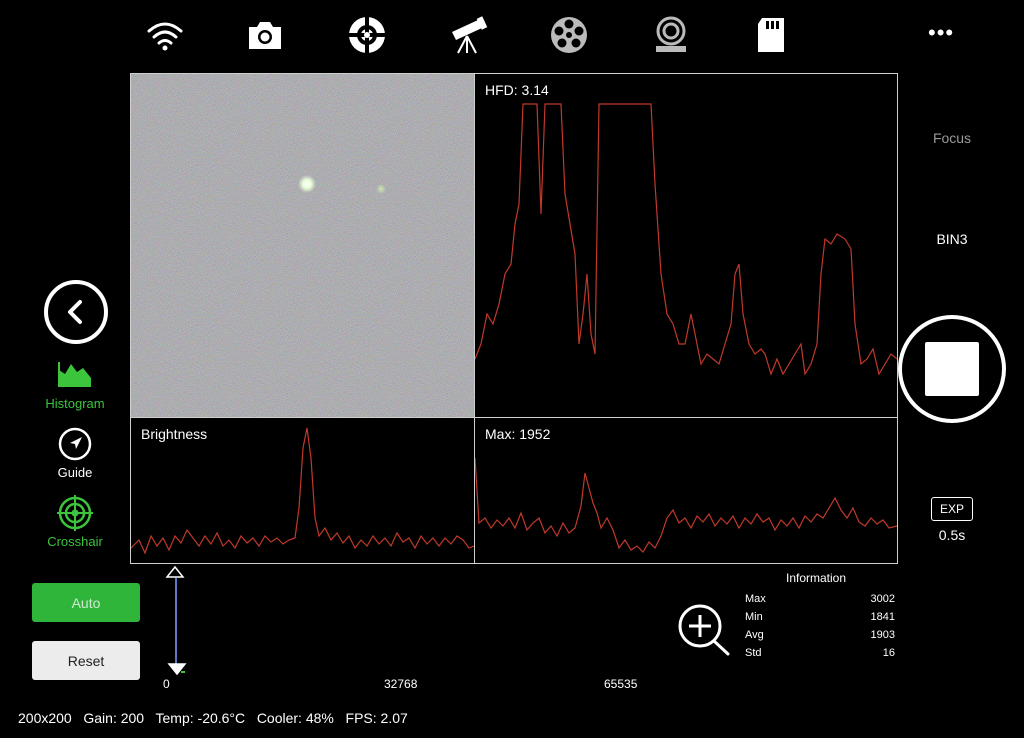 The image size is (1024, 738). What do you see at coordinates (265, 35) in the screenshot?
I see `camera-icon` at bounding box center [265, 35].